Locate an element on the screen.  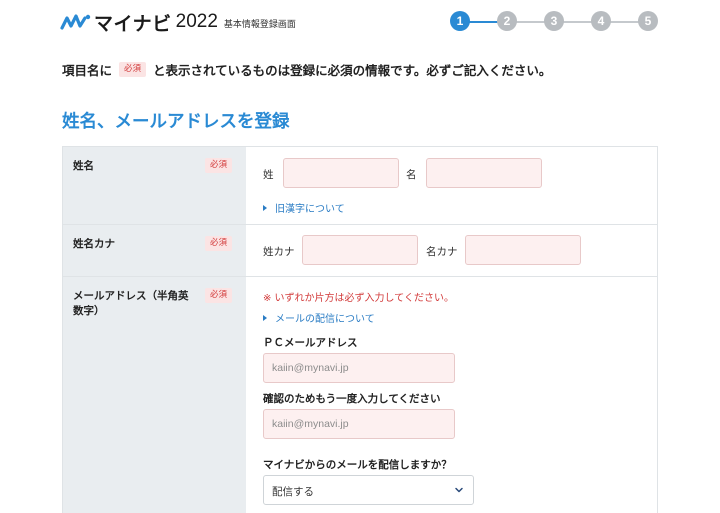
row-label-email: メールアドレス（半角英数字） is located at coordinates (131, 303).